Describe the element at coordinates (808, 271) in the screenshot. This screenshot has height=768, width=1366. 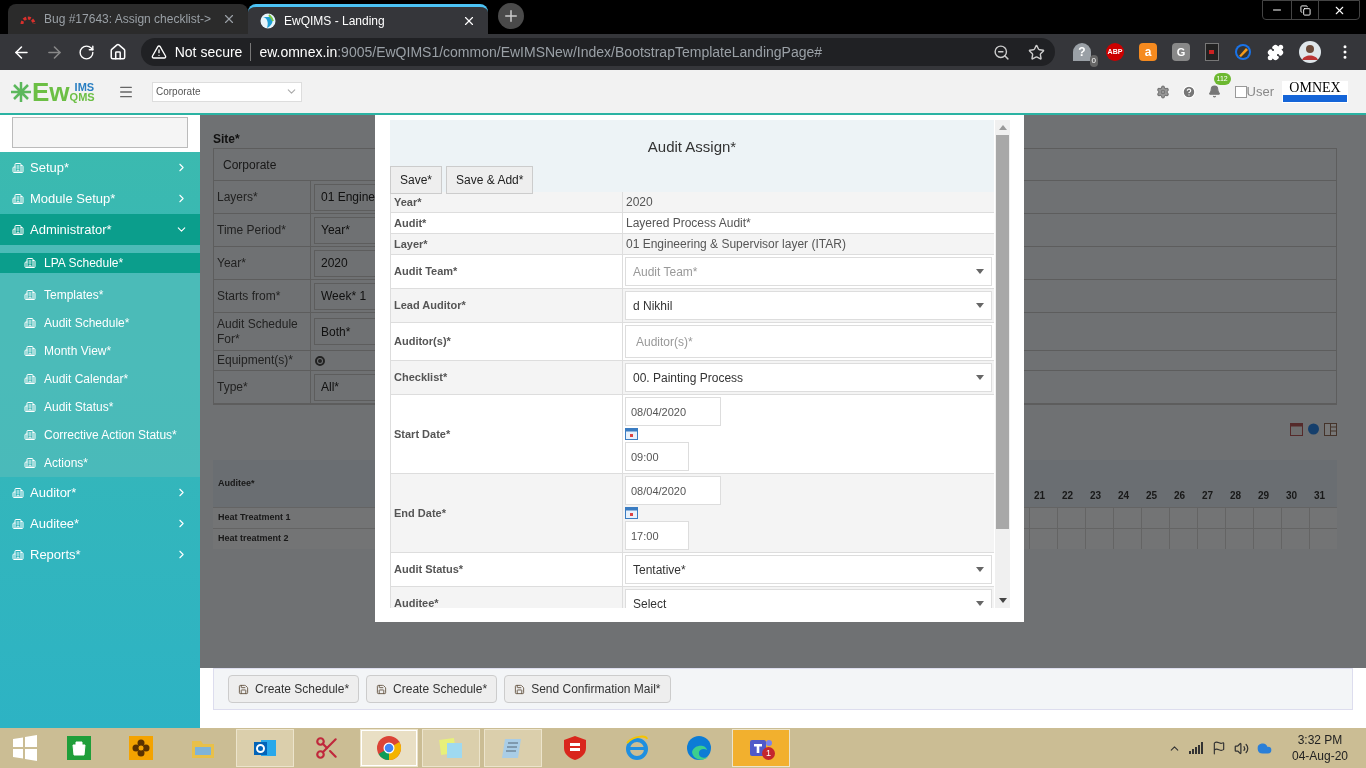
I see `select-field: Audit Team*` at that location.